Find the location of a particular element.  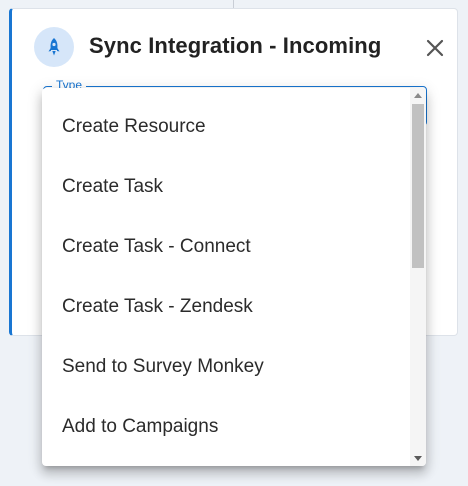

option-add-to-campaigns: Add to Campaigns is located at coordinates (226, 427).